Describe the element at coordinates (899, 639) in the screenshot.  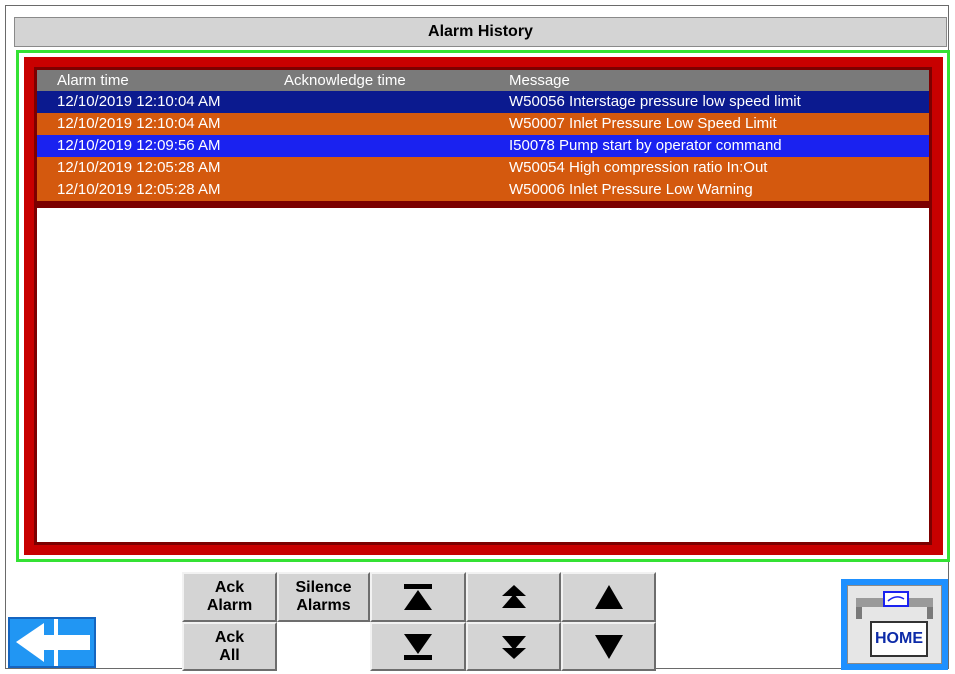
I see `home-label: HOME` at that location.